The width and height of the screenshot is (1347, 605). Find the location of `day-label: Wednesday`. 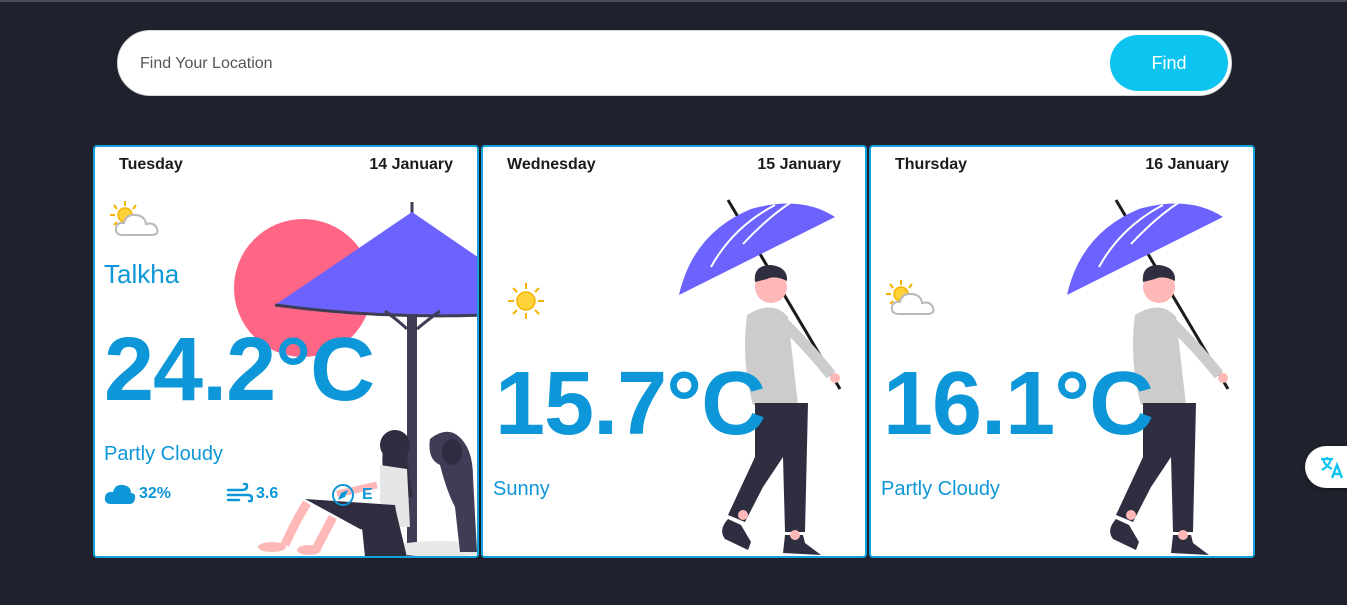

day-label: Wednesday is located at coordinates (551, 164).